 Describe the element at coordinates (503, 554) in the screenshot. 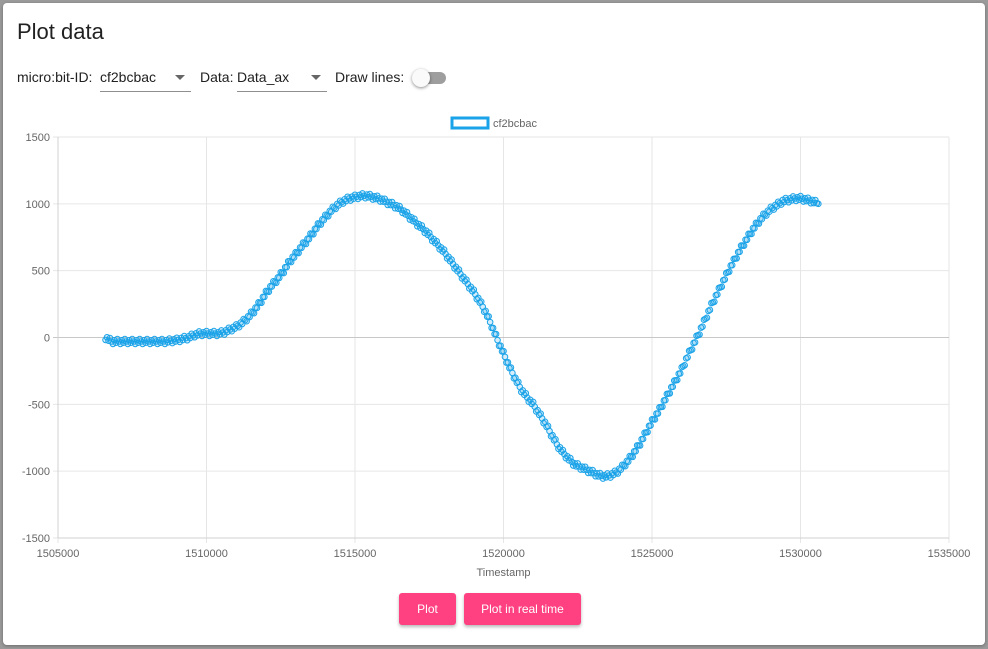

I see `x-tick-label: 1520000` at that location.